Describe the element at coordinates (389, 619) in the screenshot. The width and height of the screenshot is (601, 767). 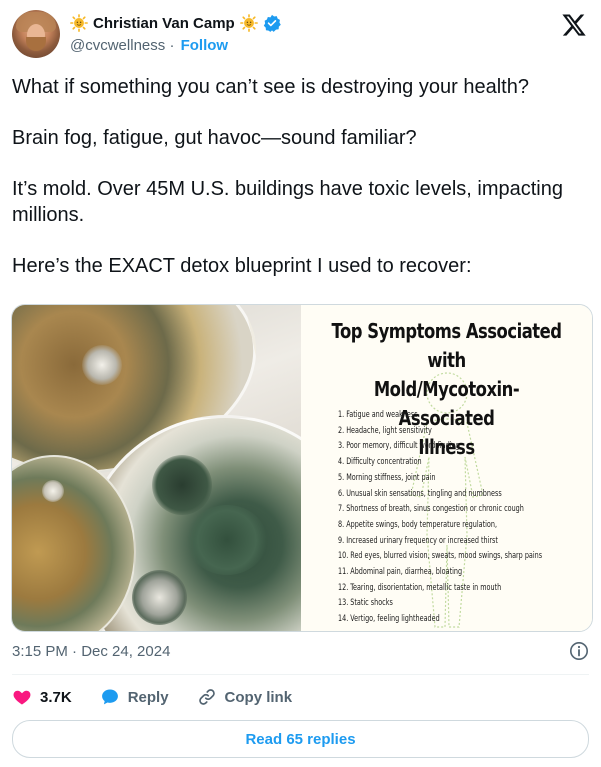
I see `list-item: 14. Vertigo, feeling lightheaded` at that location.